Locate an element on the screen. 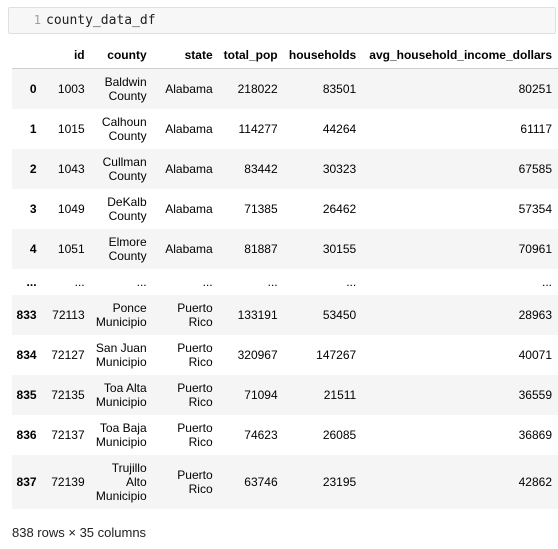  cell-total-pop: 218022 is located at coordinates (257, 88).